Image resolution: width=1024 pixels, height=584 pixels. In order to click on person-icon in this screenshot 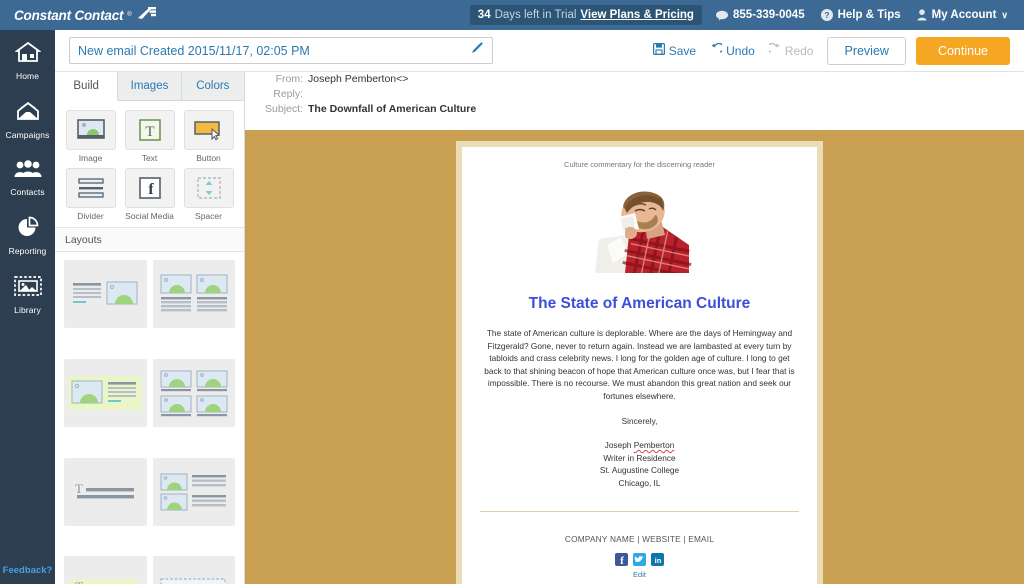, I will do `click(922, 15)`.